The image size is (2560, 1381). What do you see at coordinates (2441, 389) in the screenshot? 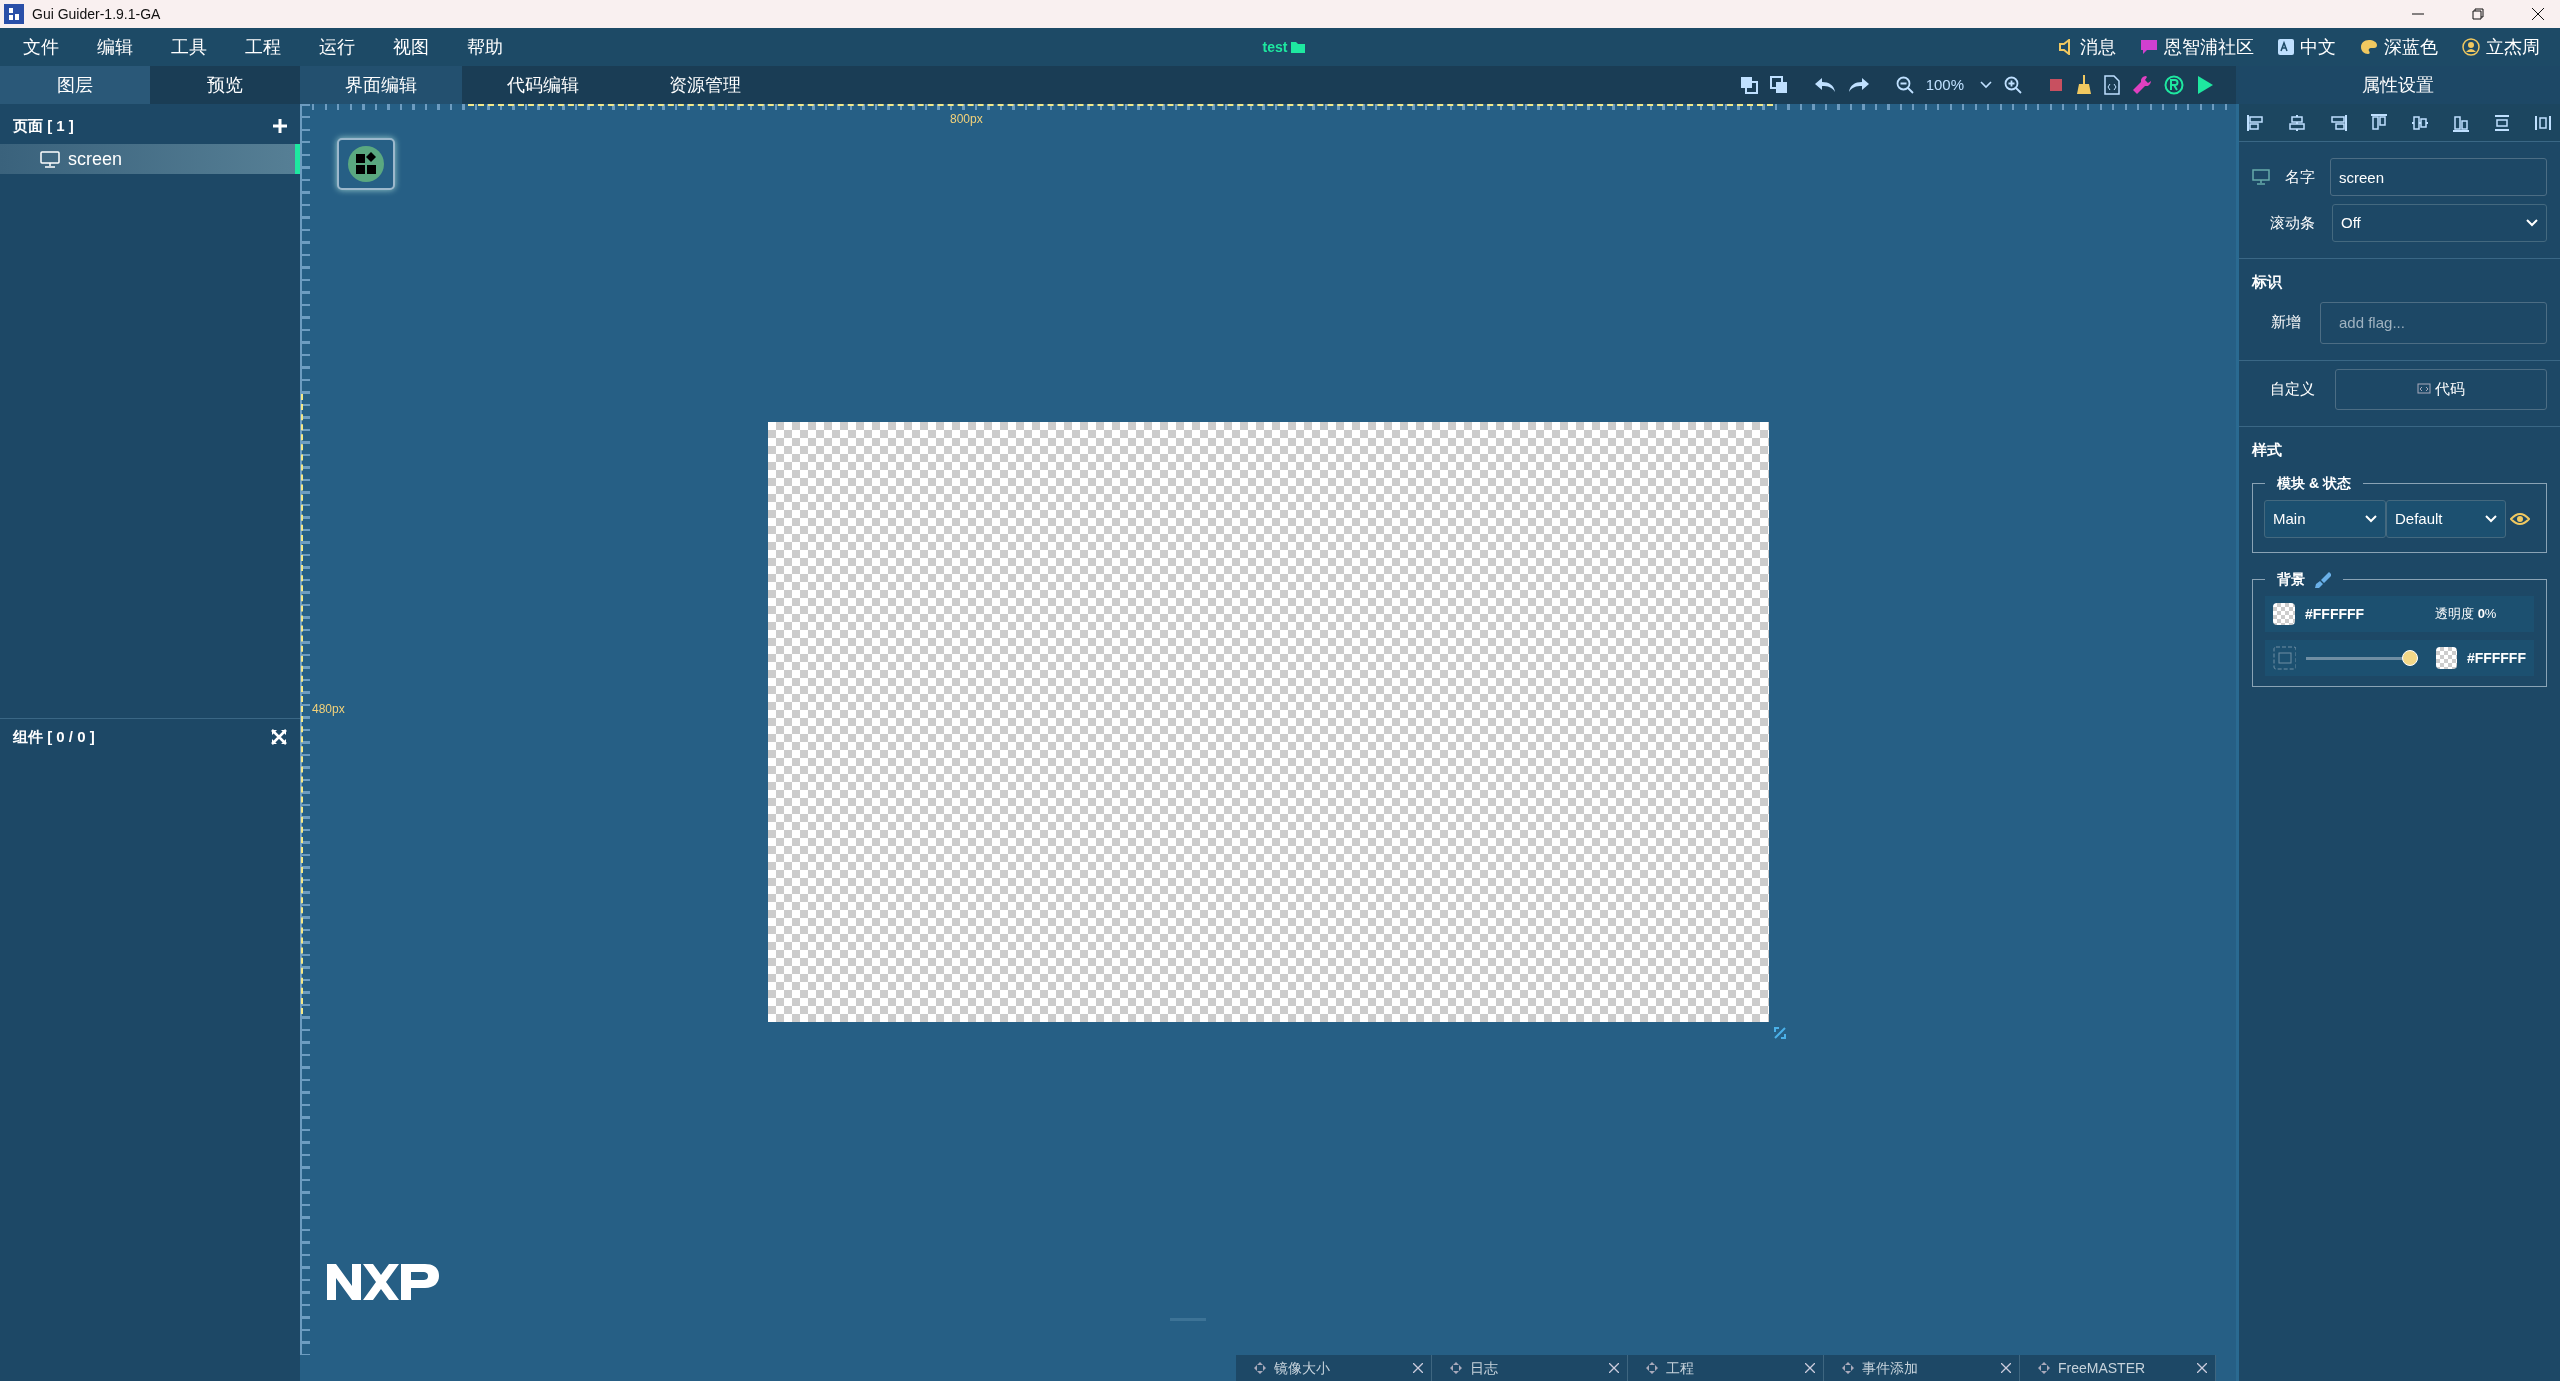
I see `code-button: 代码` at bounding box center [2441, 389].